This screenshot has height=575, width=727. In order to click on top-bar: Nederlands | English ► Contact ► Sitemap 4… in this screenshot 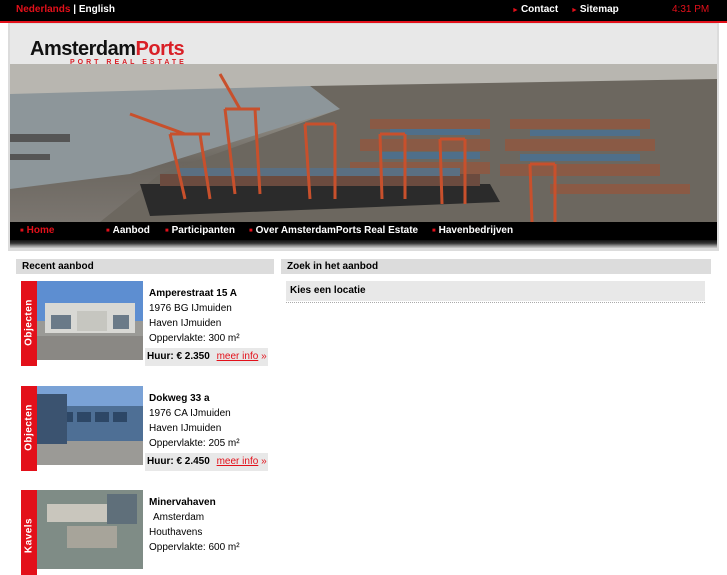, I will do `click(363, 10)`.